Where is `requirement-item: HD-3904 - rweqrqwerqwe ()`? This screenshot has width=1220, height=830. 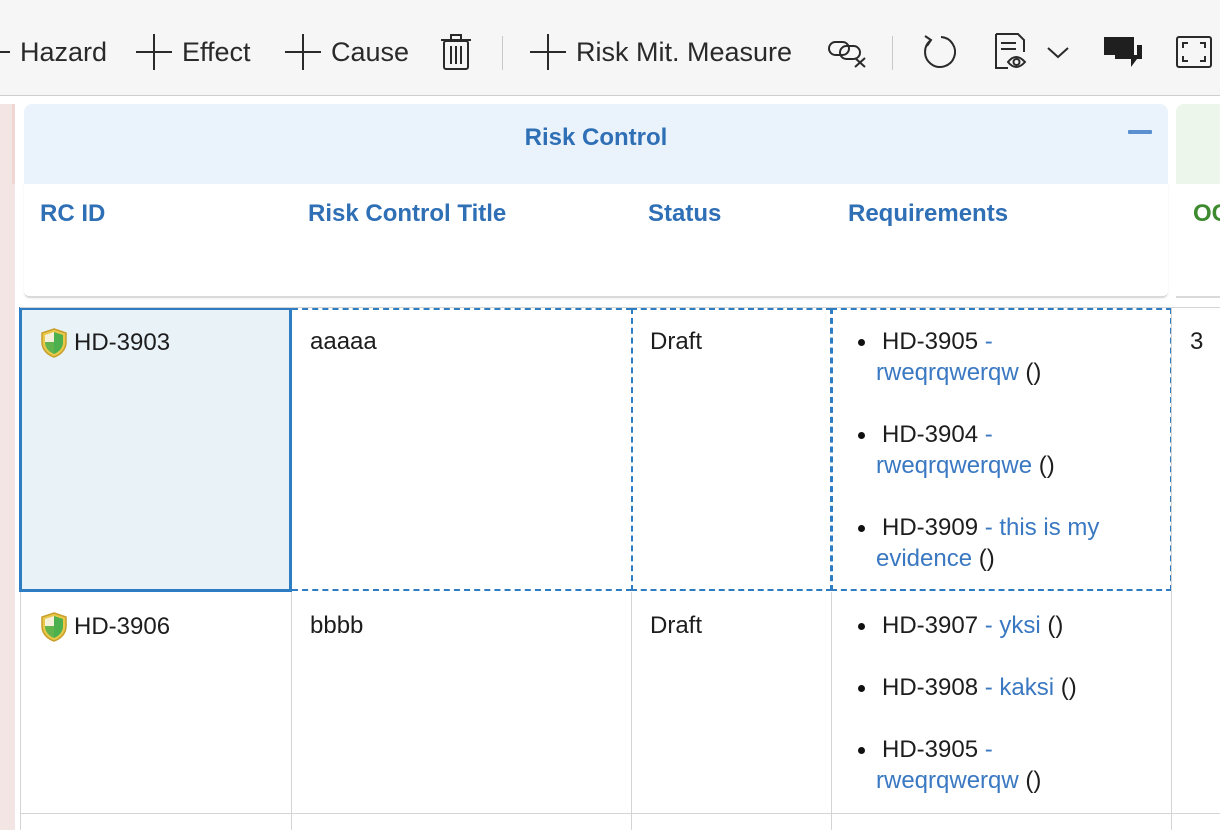
requirement-item: HD-3904 - rweqrqwerqwe () is located at coordinates (997, 450).